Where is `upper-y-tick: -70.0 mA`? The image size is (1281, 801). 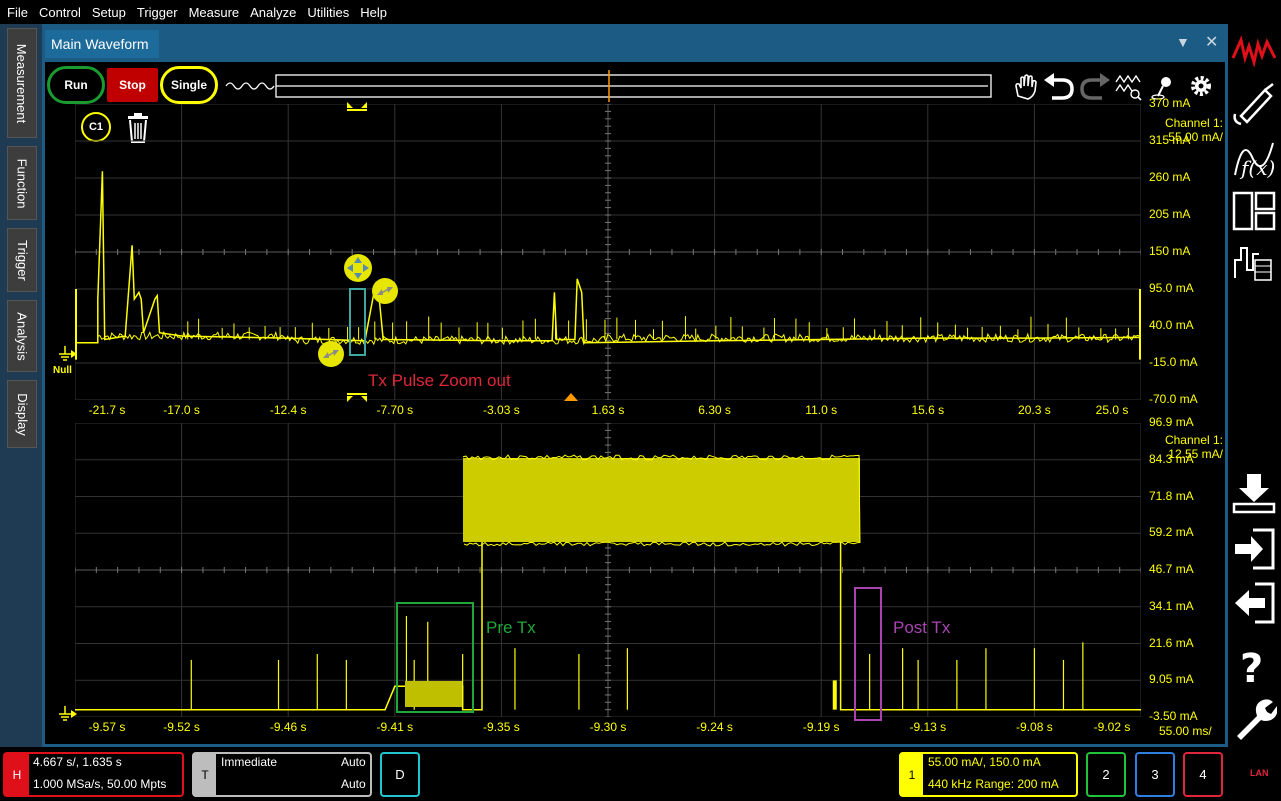
upper-y-tick: -70.0 mA is located at coordinates (1173, 399).